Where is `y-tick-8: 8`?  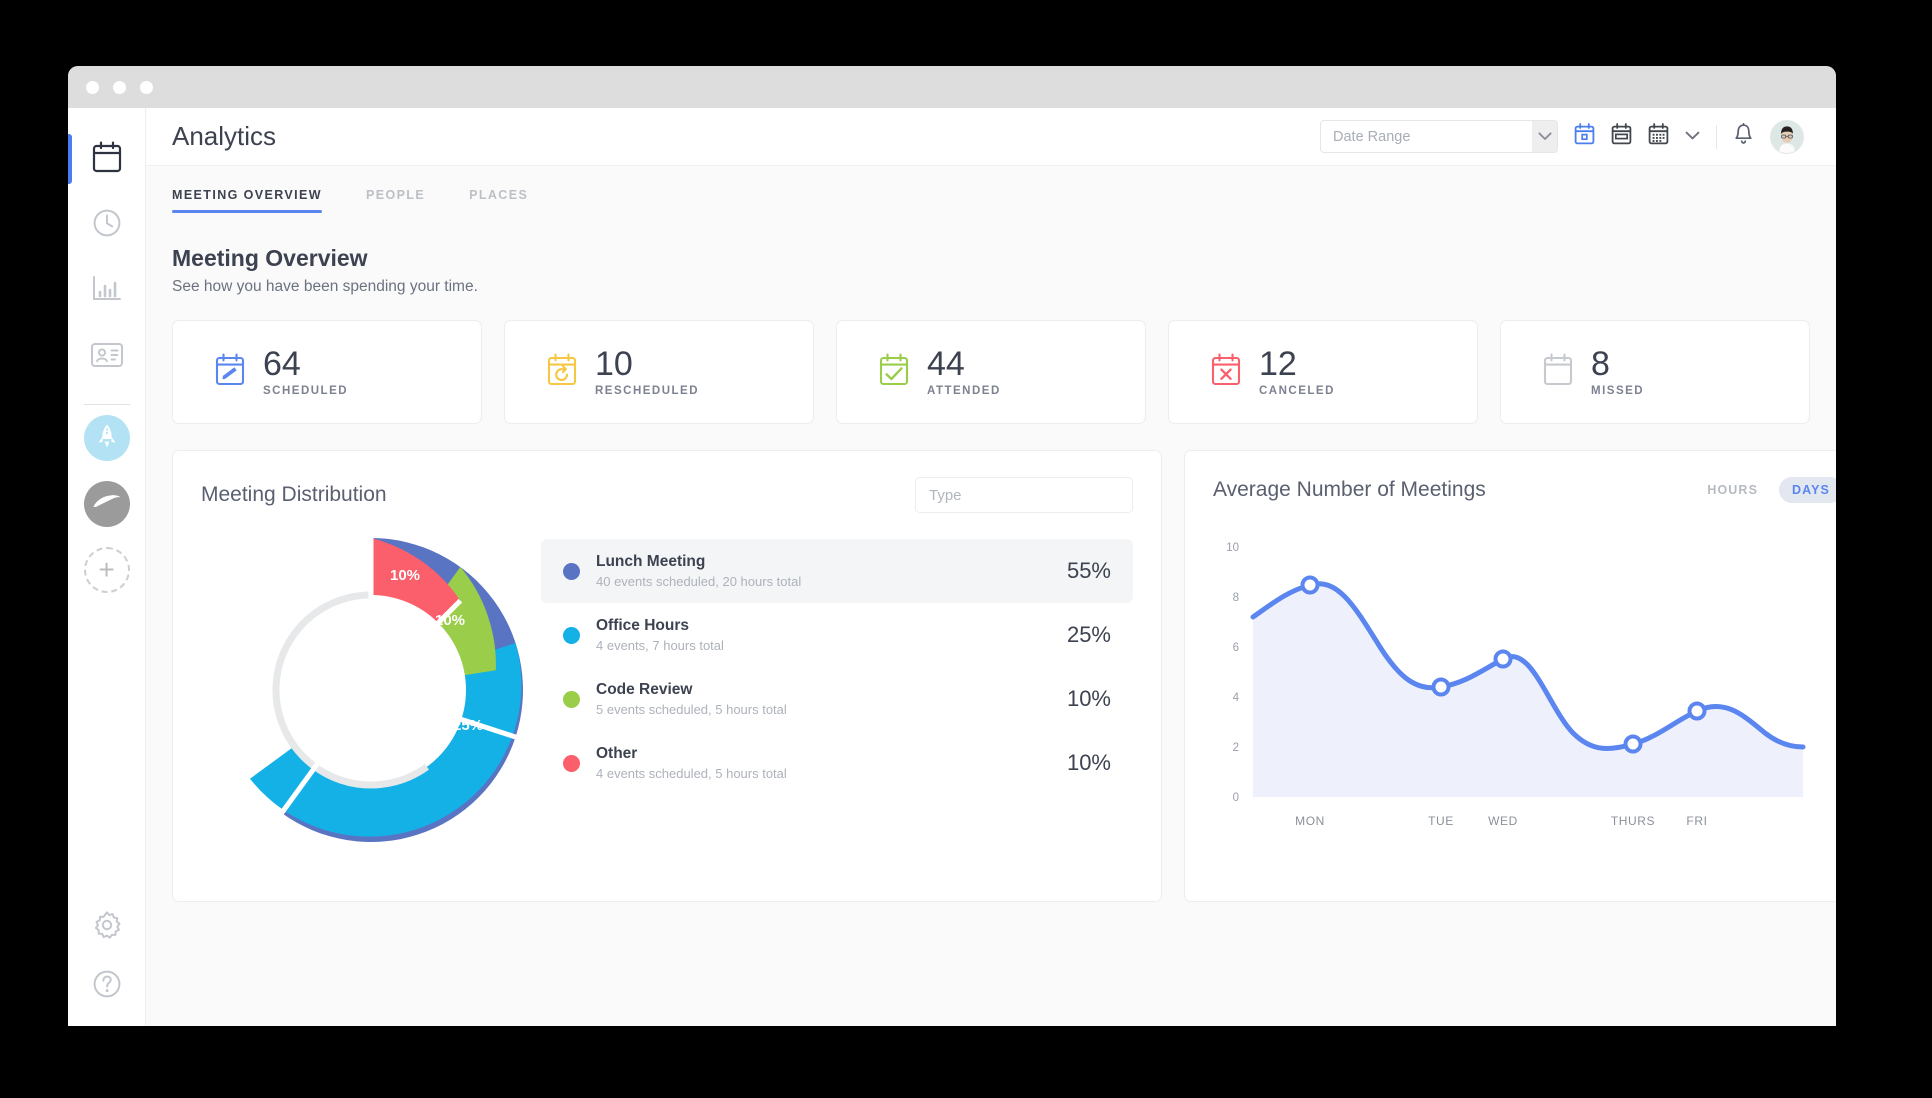 y-tick-8: 8 is located at coordinates (1236, 598).